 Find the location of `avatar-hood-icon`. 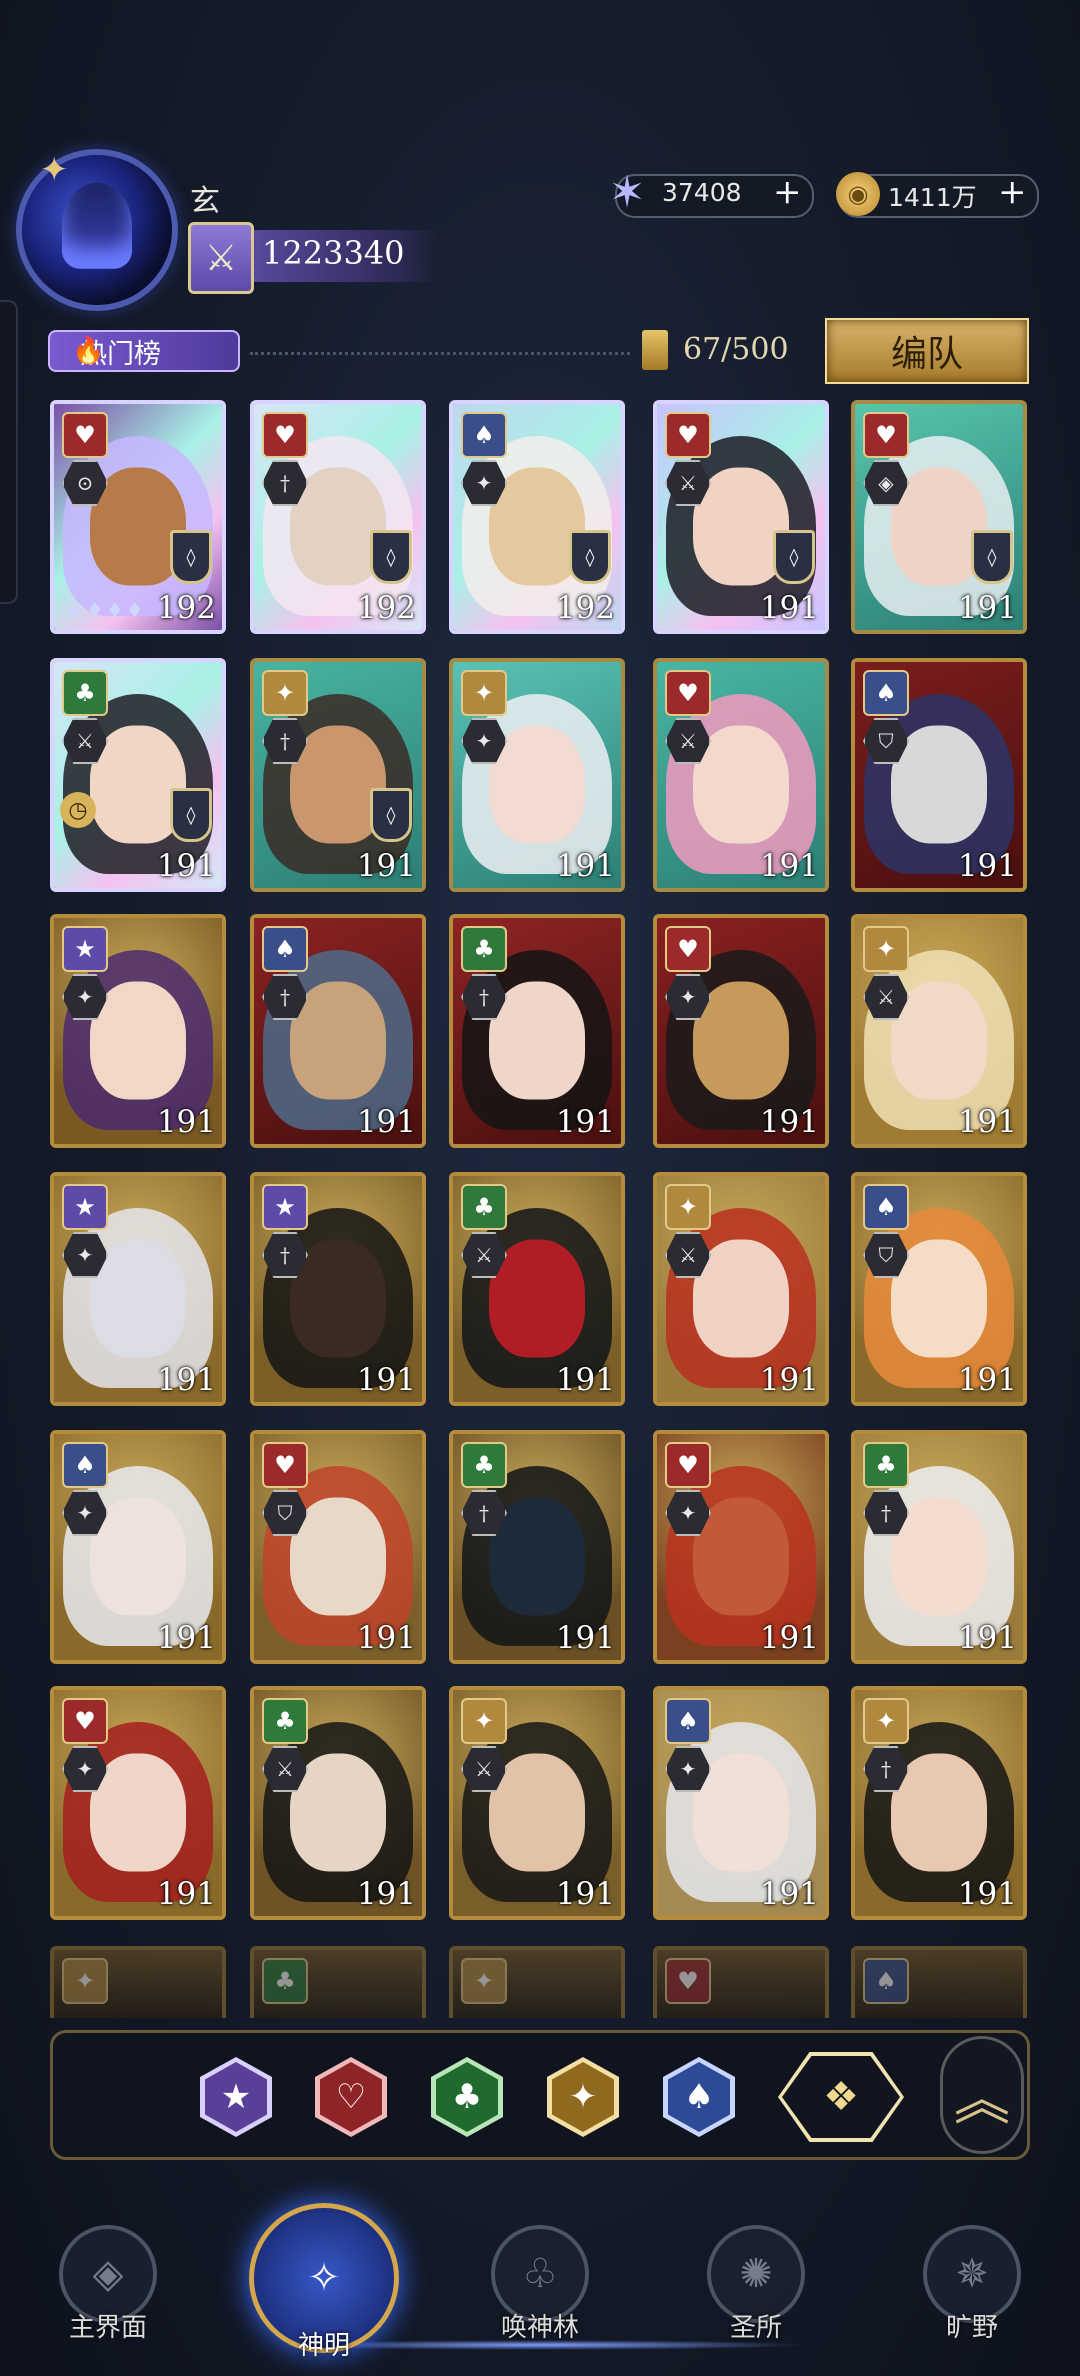

avatar-hood-icon is located at coordinates (97, 225).